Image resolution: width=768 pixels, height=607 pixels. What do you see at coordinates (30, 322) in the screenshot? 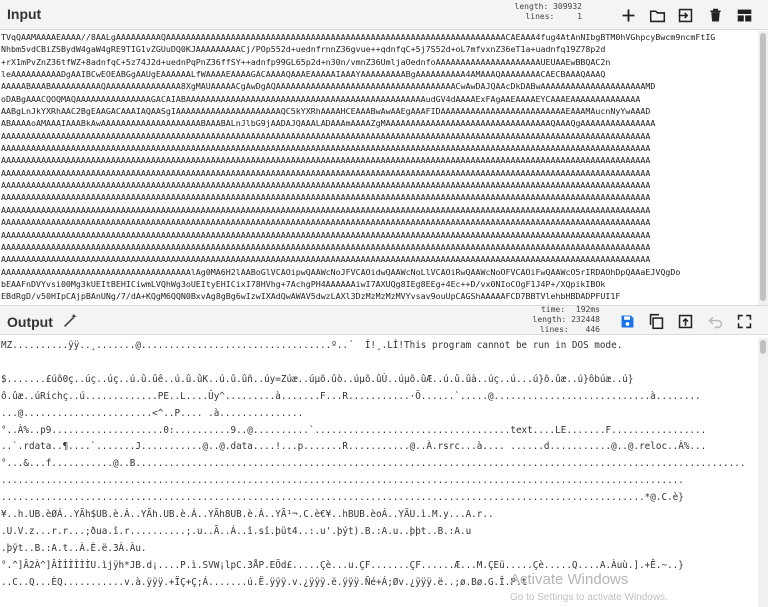
I see `output-title: Output` at bounding box center [30, 322].